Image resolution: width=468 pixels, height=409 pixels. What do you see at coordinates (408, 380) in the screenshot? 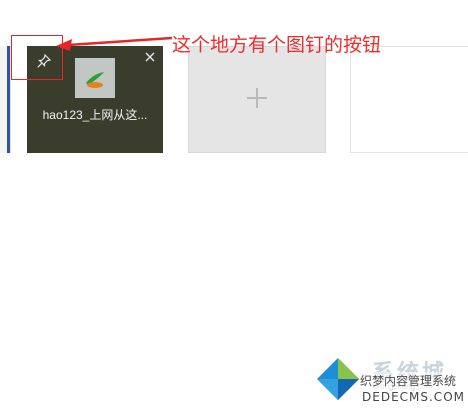
I see `watermark-chinese-text: 织梦内容管理系统` at bounding box center [408, 380].